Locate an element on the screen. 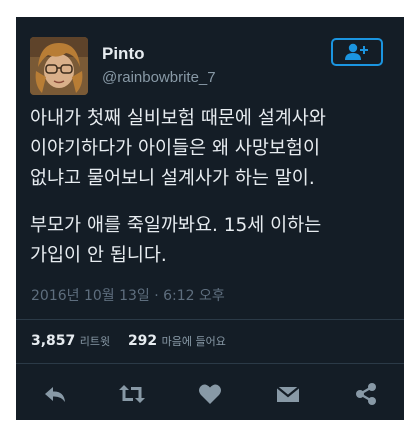 The image size is (420, 438). tweet-line: 부모가 애를 죽일까봐요. 15세 이하는 is located at coordinates (176, 225).